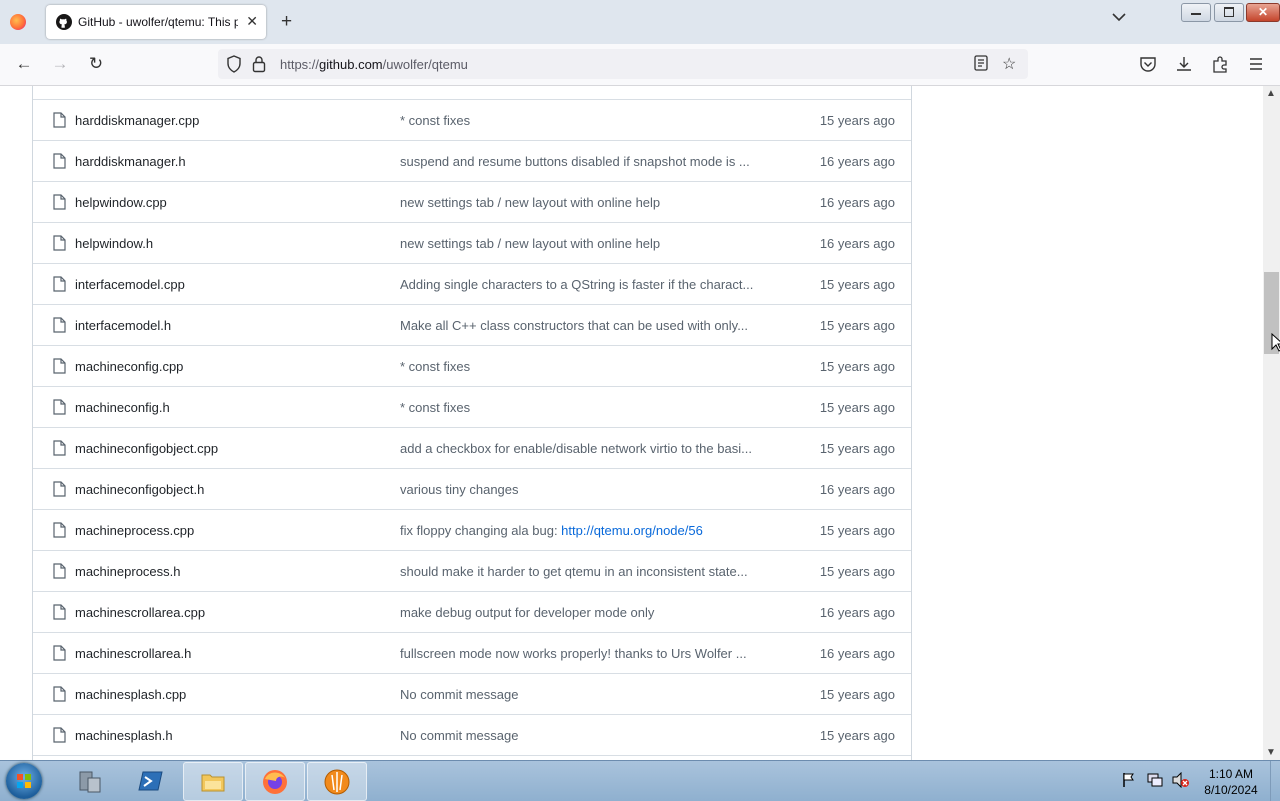 The width and height of the screenshot is (1280, 801). Describe the element at coordinates (1009, 64) in the screenshot. I see `bookmark-star-icon: ☆` at that location.